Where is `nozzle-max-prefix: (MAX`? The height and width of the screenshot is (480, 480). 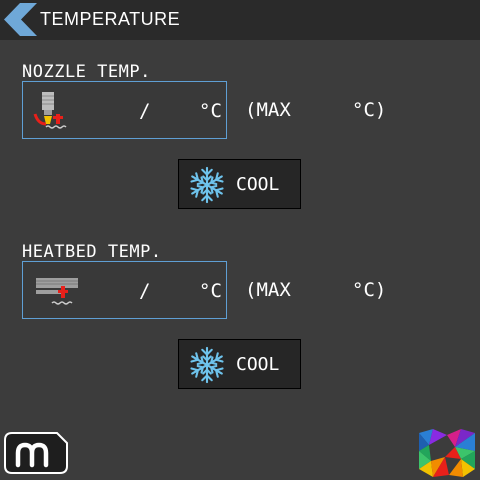 nozzle-max-prefix: (MAX is located at coordinates (268, 110).